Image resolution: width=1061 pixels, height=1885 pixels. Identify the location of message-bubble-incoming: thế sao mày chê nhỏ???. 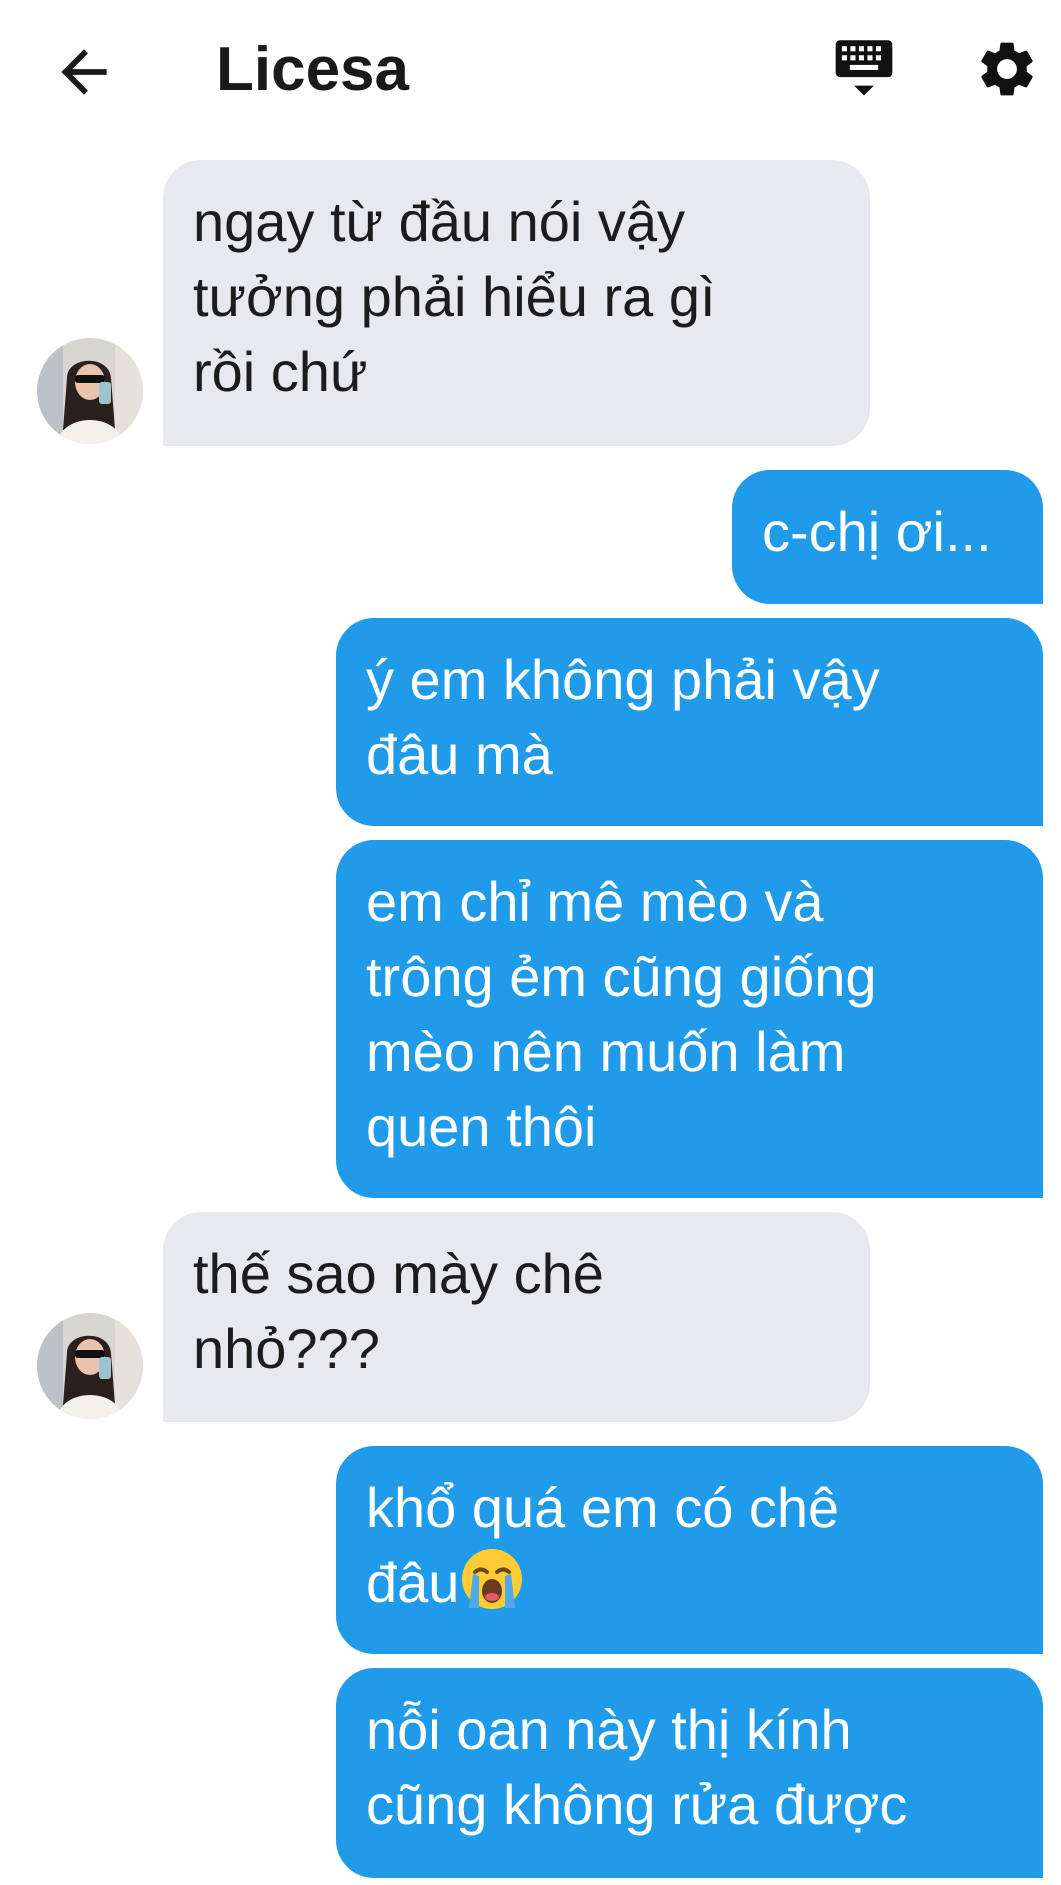
(516, 1317).